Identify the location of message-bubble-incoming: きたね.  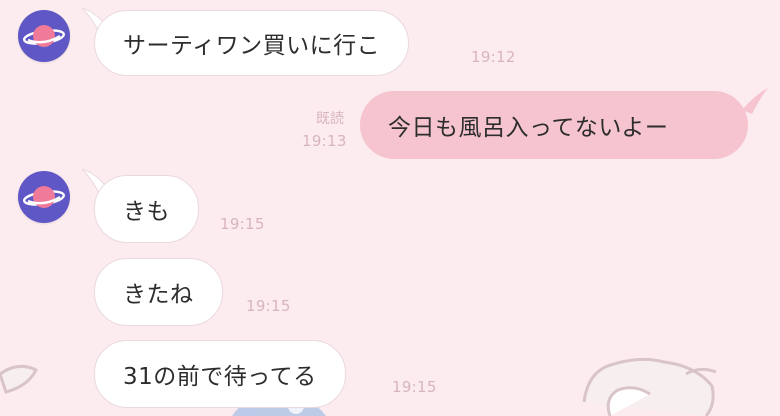
(158, 292).